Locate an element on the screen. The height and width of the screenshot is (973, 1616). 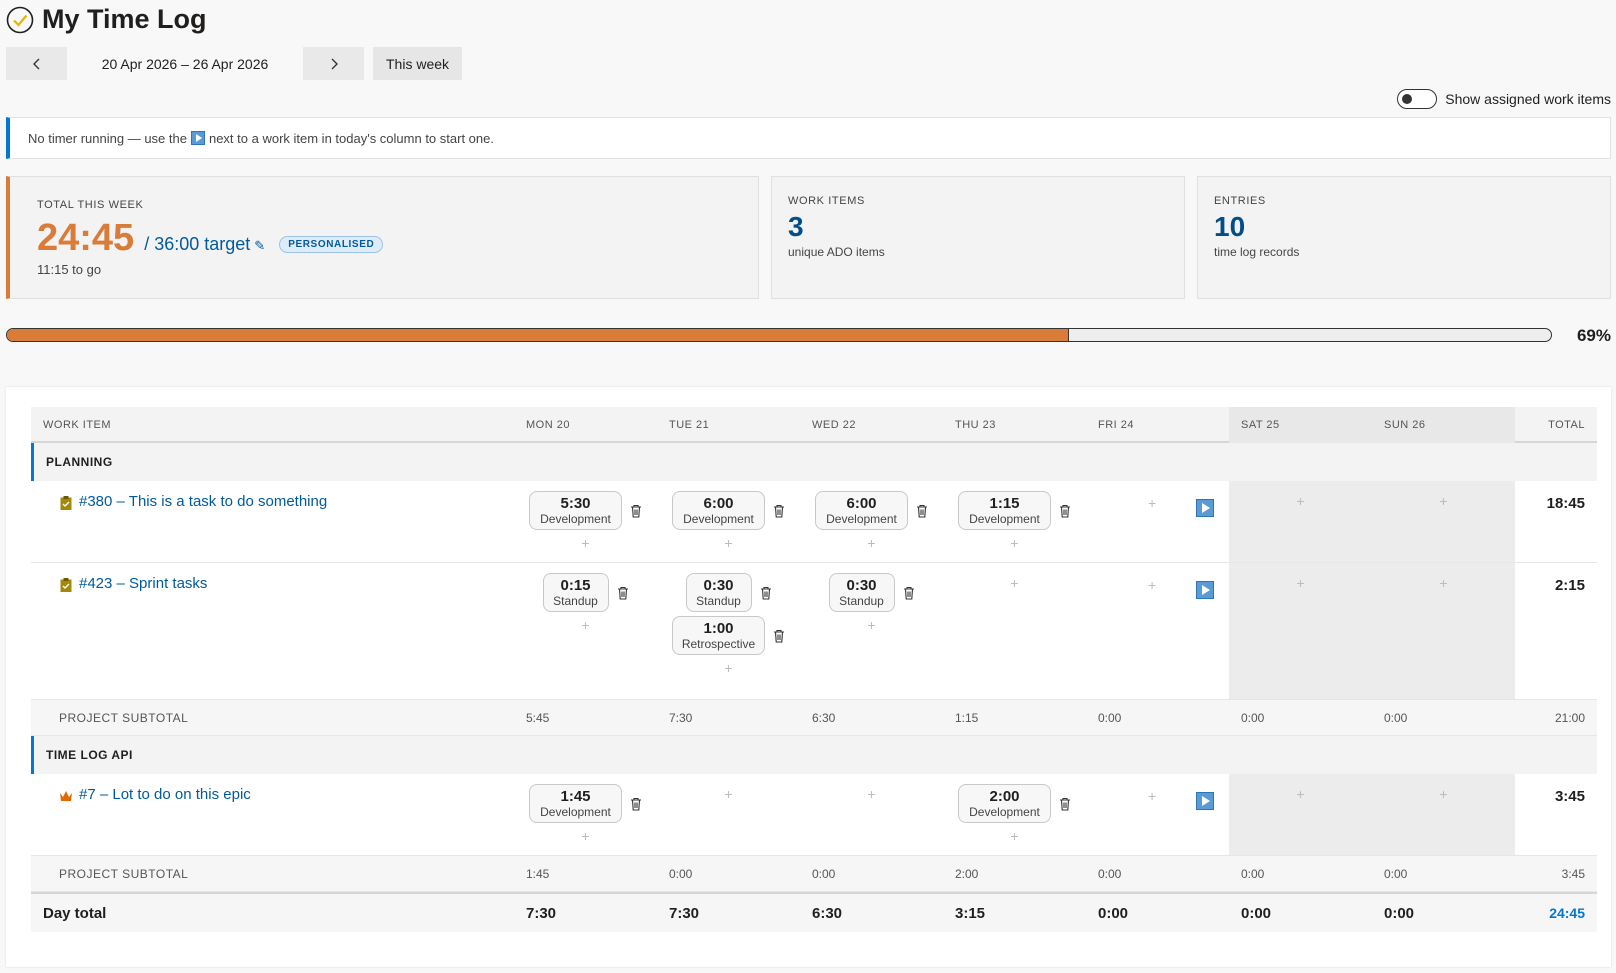
entry-duration: 6:00 is located at coordinates (718, 503).